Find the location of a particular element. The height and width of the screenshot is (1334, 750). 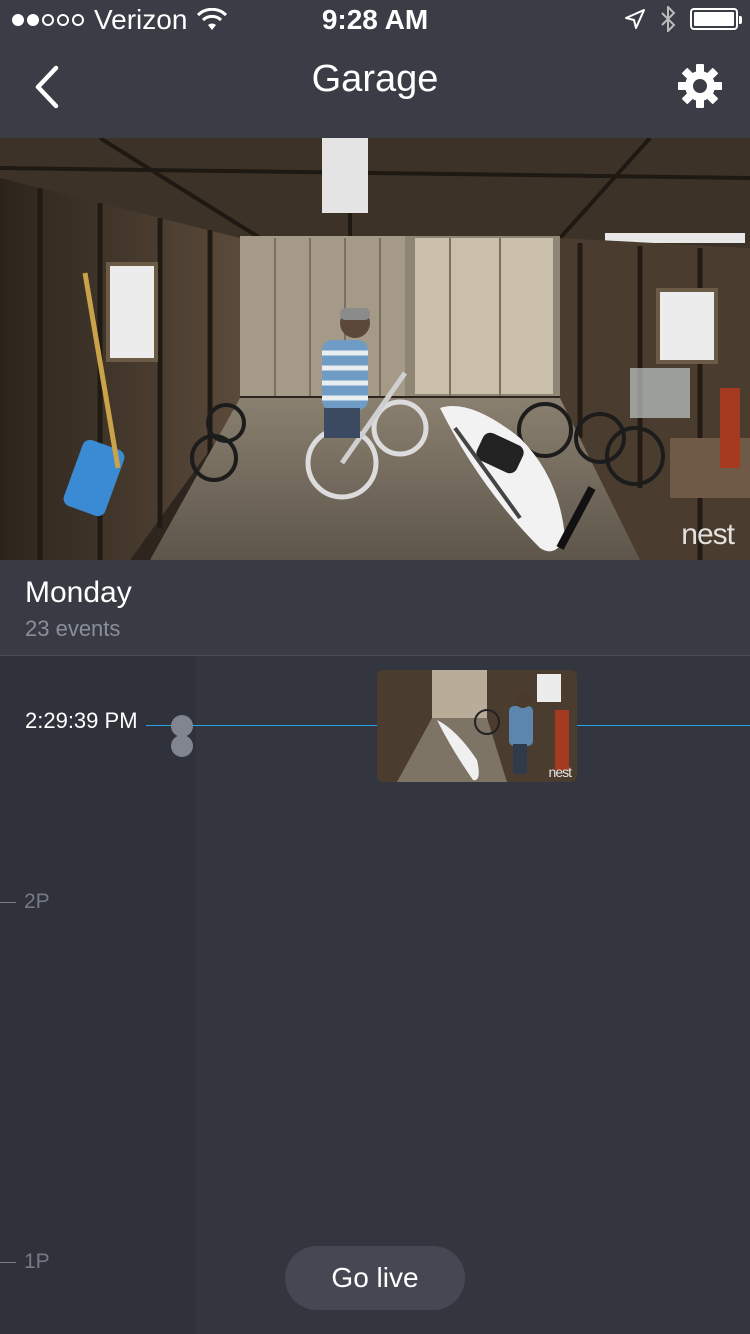

nest-watermark: nest is located at coordinates (708, 534).